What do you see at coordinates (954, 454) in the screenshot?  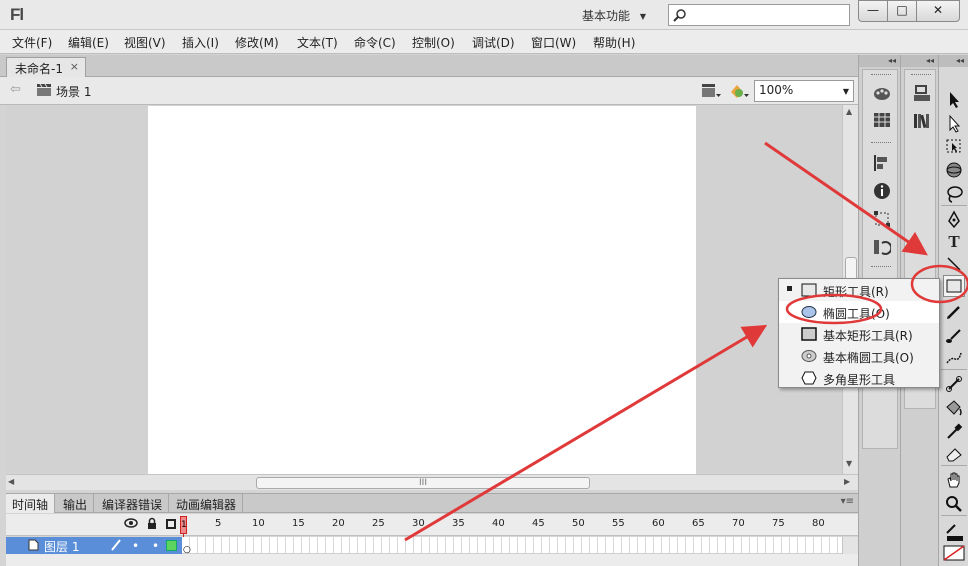 I see `eraser-icon` at bounding box center [954, 454].